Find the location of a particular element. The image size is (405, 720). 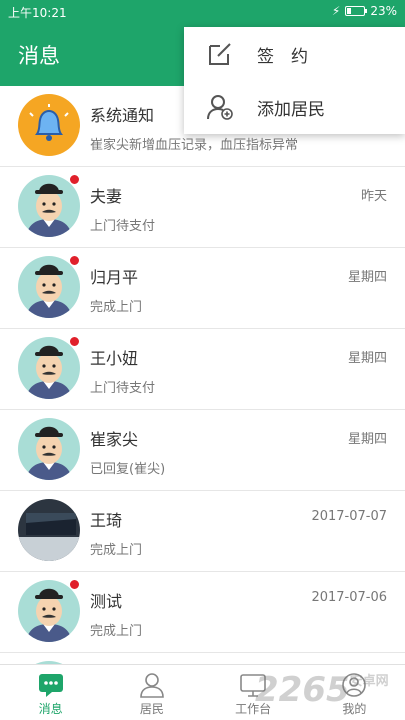

contact-name: 王琦 is located at coordinates (106, 520).